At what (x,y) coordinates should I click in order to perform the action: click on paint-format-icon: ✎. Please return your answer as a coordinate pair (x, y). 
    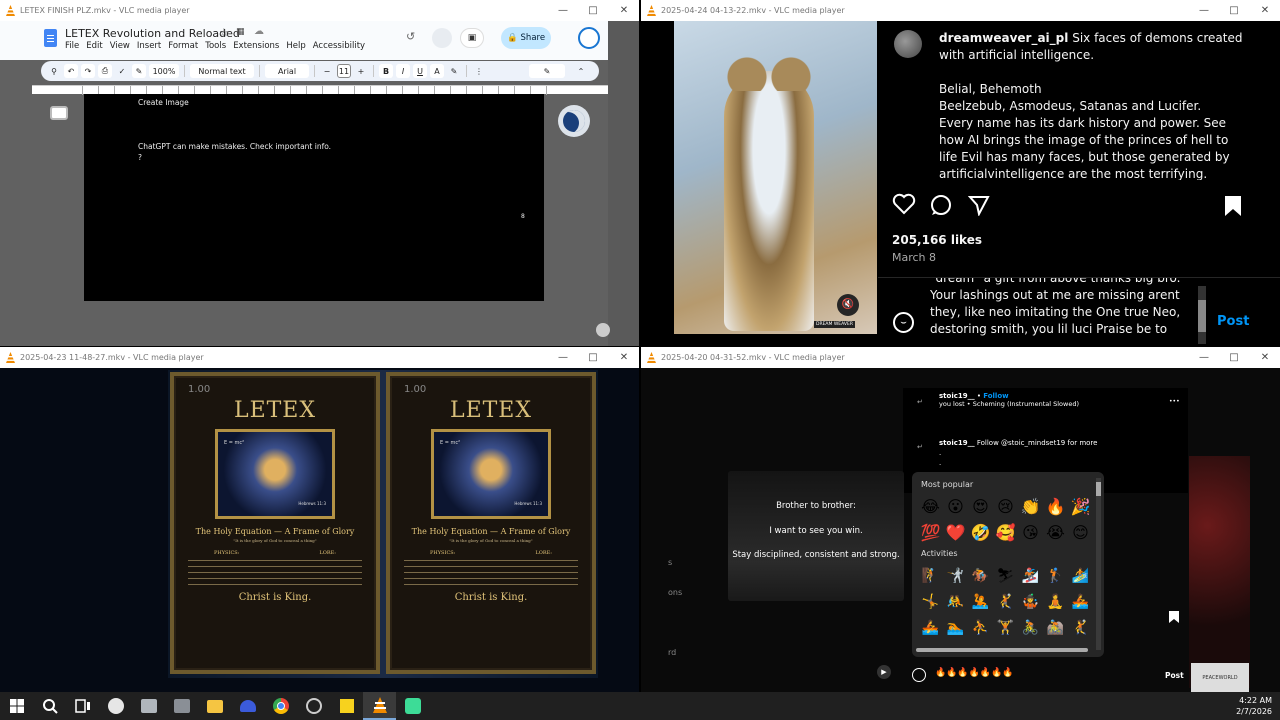
    Looking at the image, I should click on (139, 71).